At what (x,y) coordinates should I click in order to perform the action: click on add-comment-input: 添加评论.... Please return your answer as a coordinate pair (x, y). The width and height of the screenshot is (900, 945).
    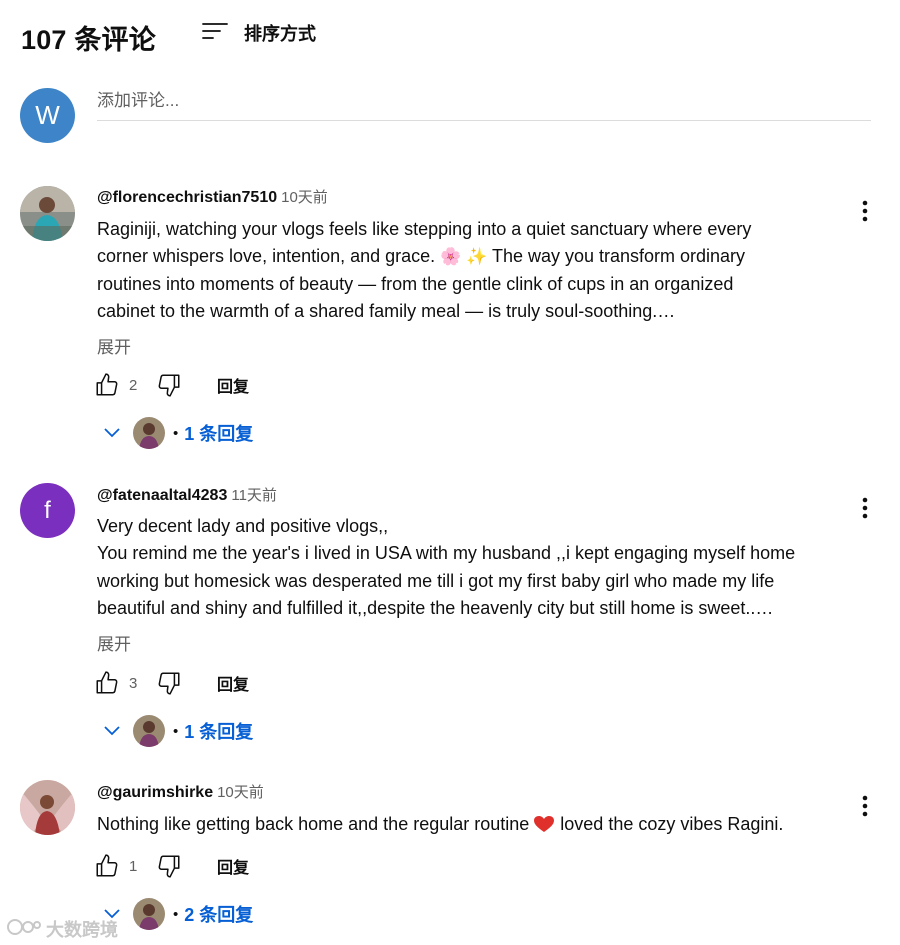
    Looking at the image, I should click on (484, 104).